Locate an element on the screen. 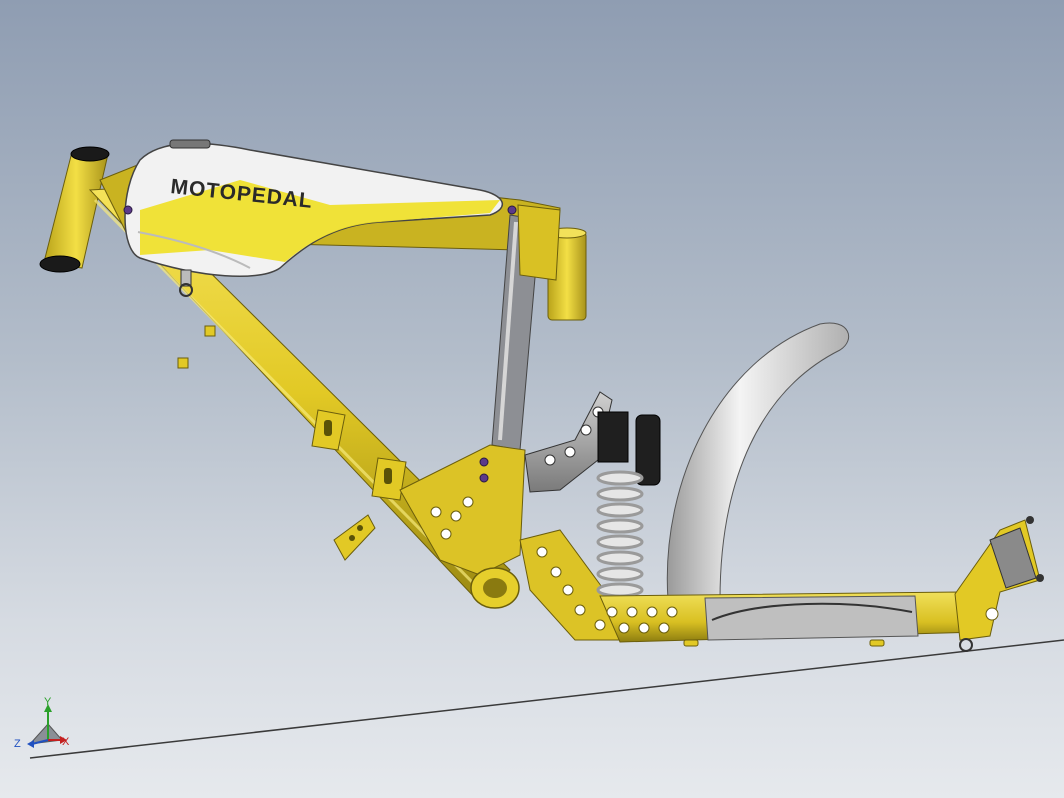  rear-fender is located at coordinates (758, 461).